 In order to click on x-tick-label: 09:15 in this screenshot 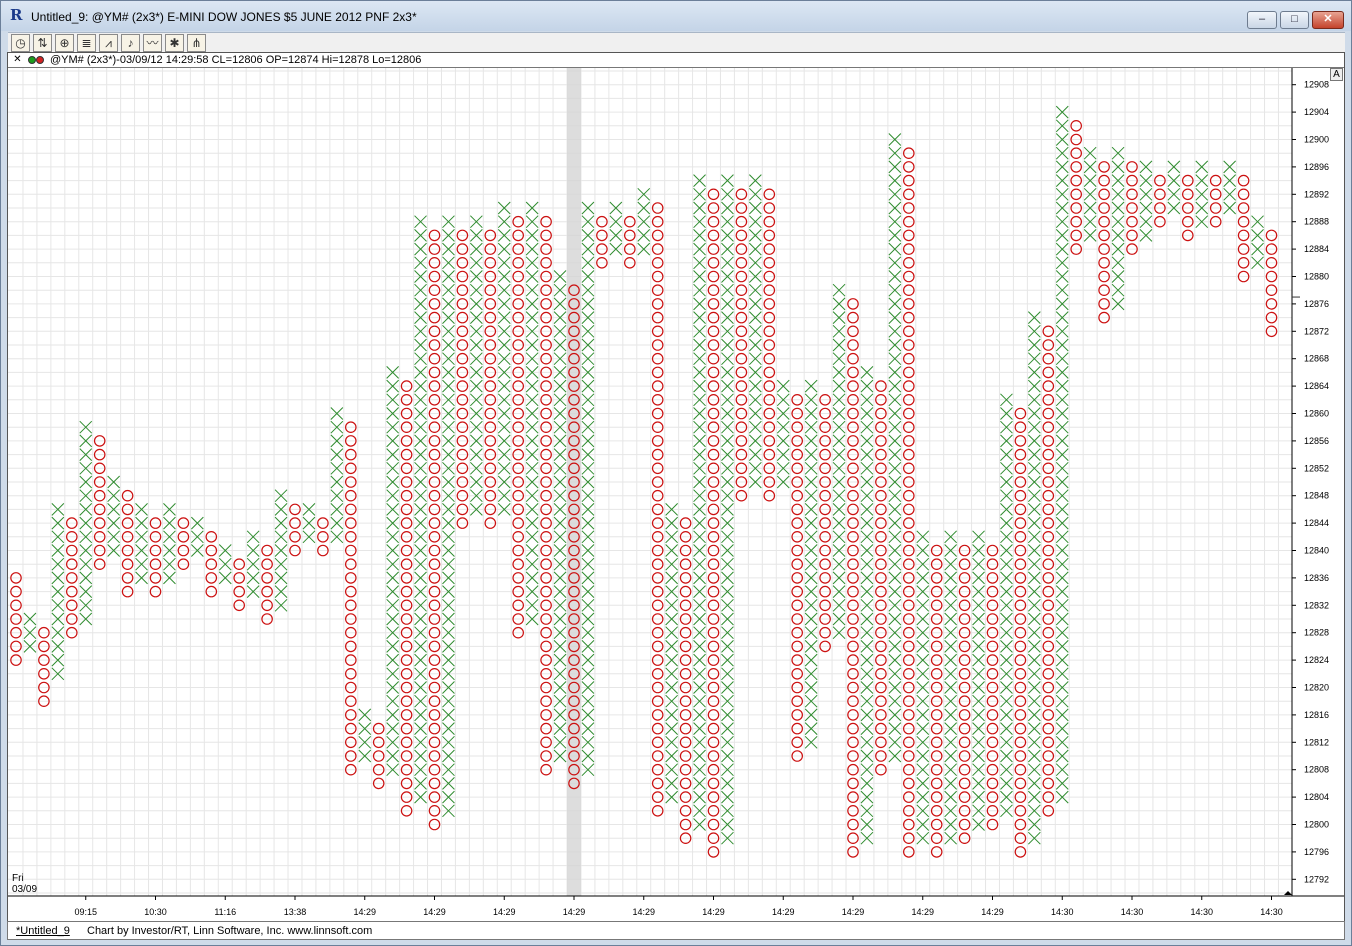, I will do `click(85, 912)`.